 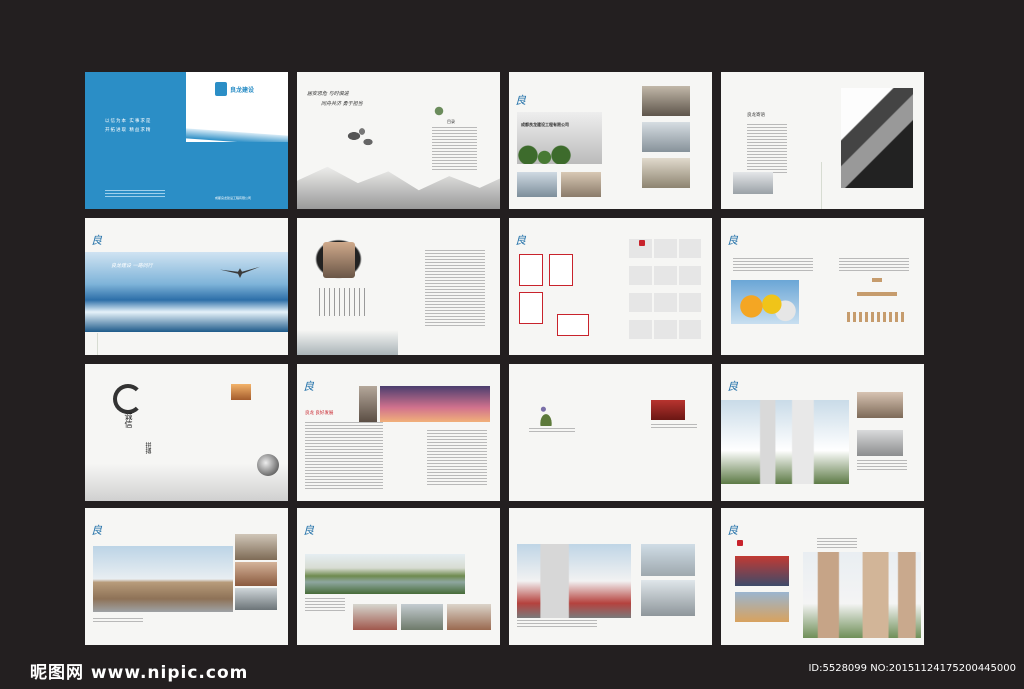 I want to click on brochure-spread-apartments, so click(x=610, y=576).